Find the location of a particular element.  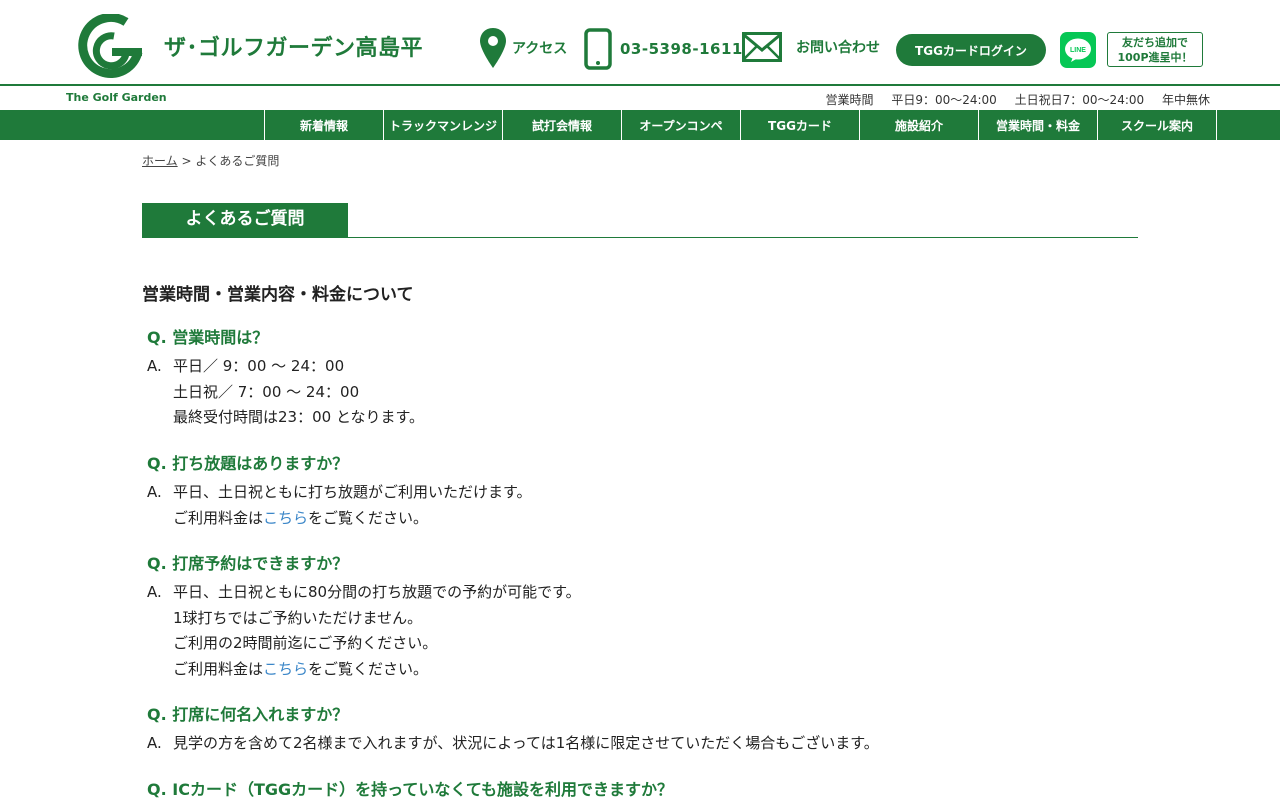

page-heading: よくあるご質問 is located at coordinates (640, 220).